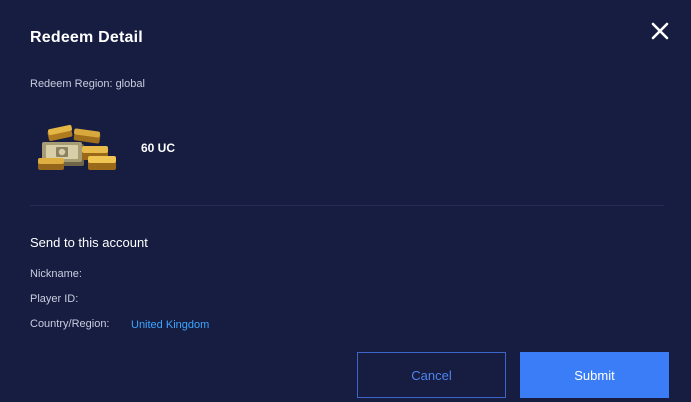  What do you see at coordinates (158, 148) in the screenshot?
I see `product-name: 60 UC` at bounding box center [158, 148].